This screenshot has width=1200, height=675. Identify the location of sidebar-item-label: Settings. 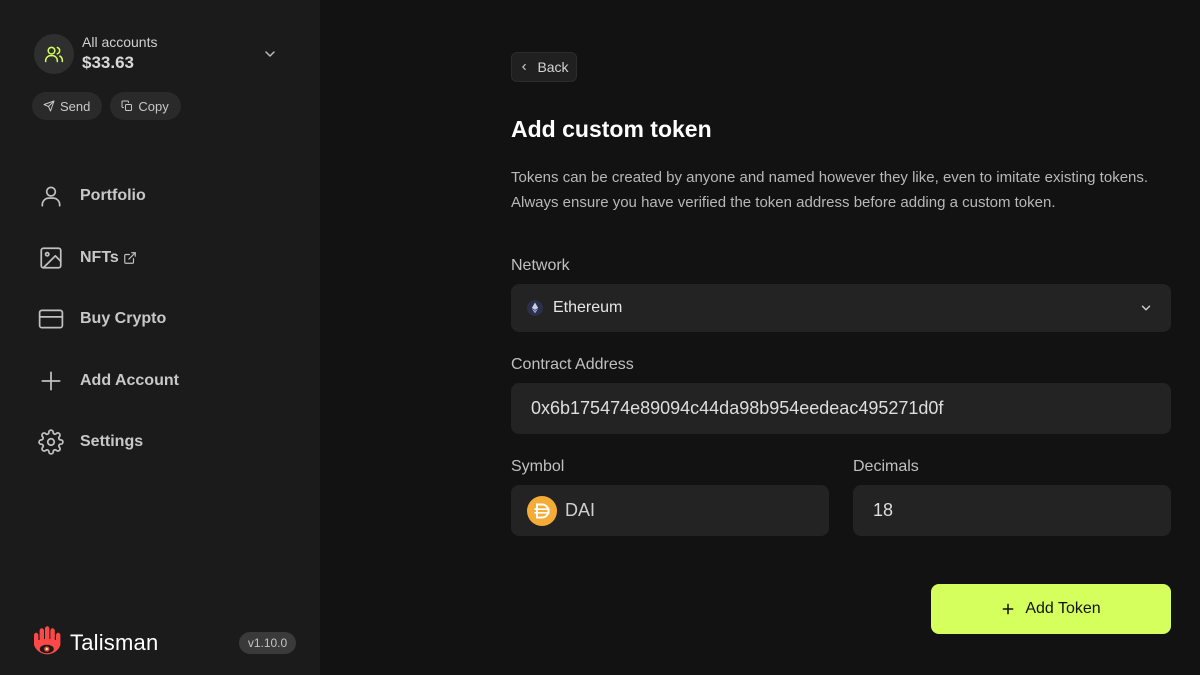
(112, 441).